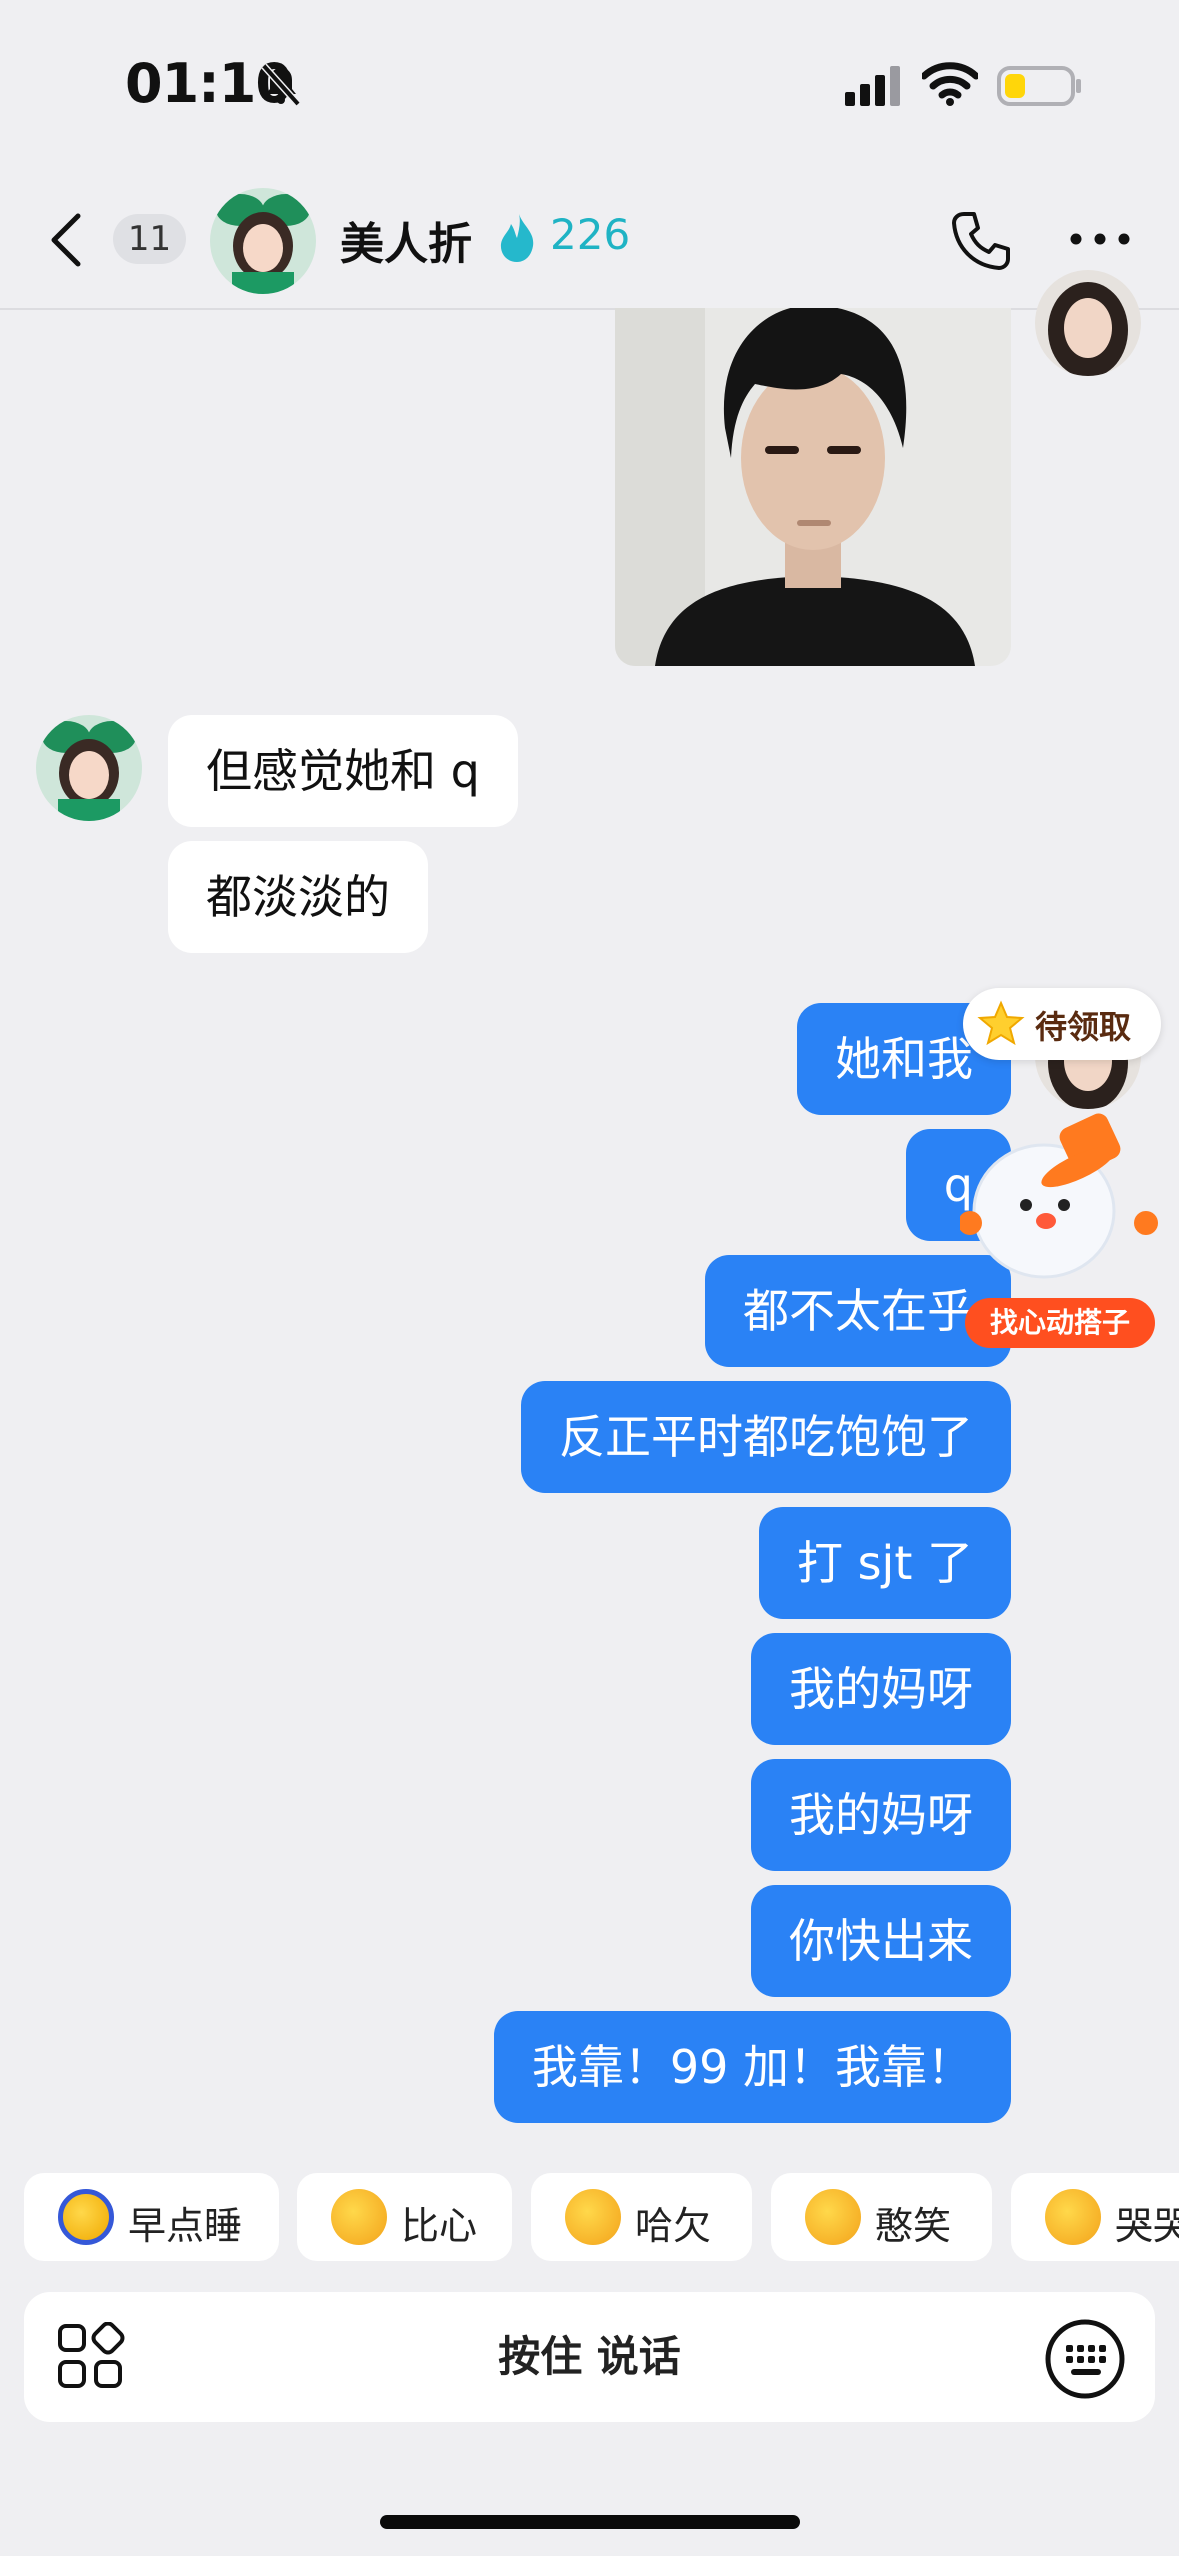  I want to click on streak-score: 226, so click(590, 234).